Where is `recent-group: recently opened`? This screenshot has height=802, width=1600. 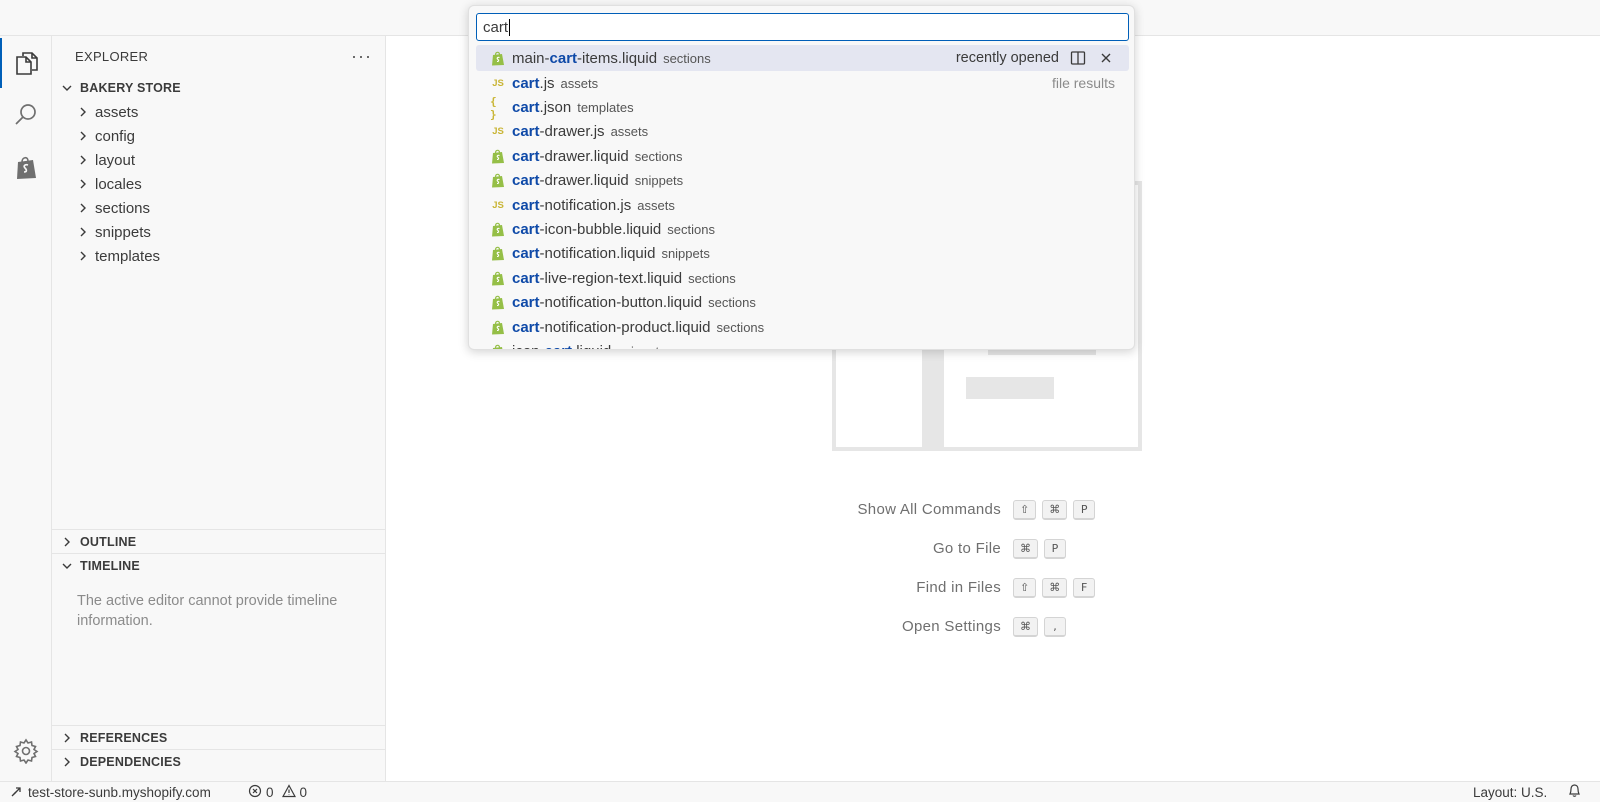
recent-group: recently opened is located at coordinates (1035, 58).